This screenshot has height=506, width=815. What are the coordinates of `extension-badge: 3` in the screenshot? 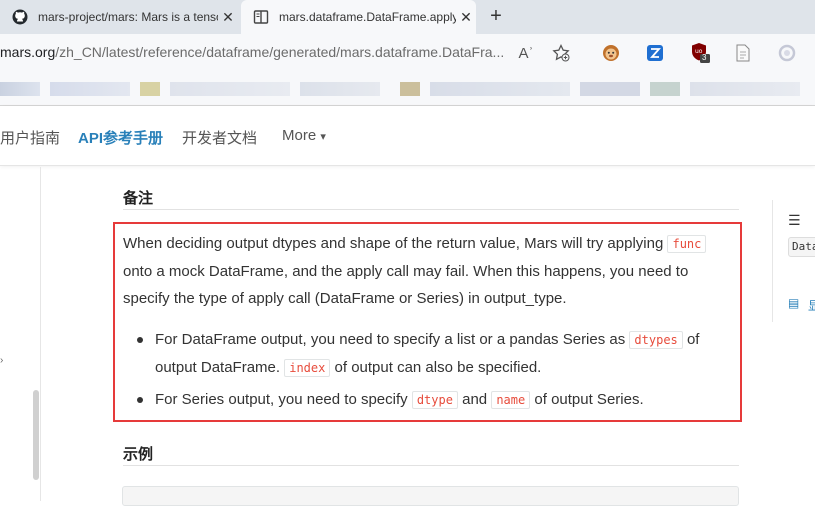 It's located at (704, 57).